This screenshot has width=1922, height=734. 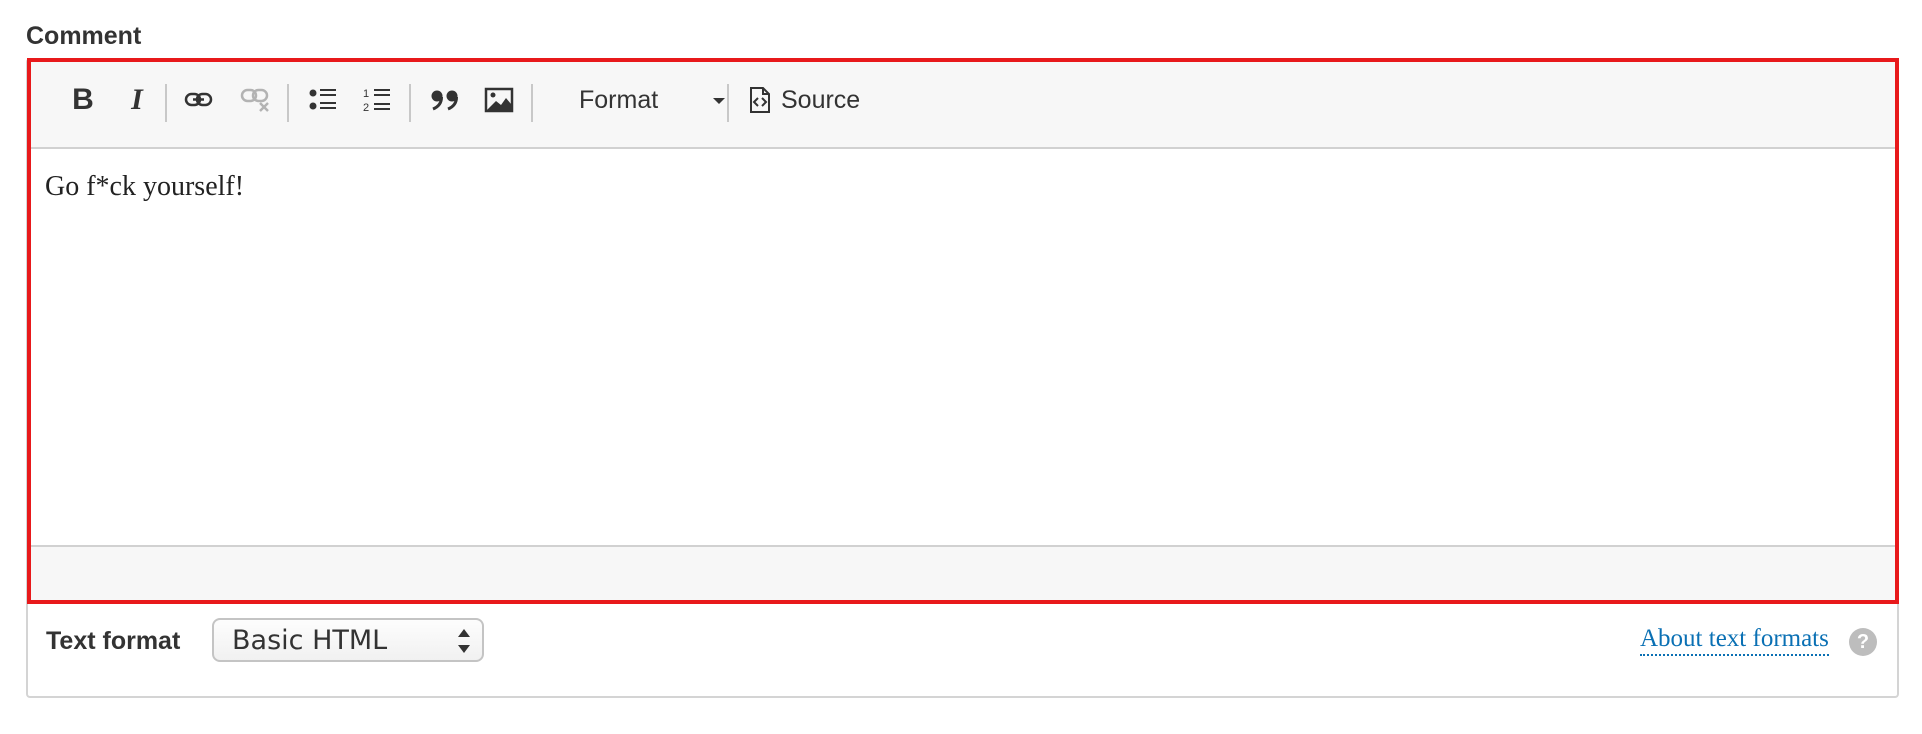 What do you see at coordinates (619, 99) in the screenshot?
I see `format-dropdown-label: Format` at bounding box center [619, 99].